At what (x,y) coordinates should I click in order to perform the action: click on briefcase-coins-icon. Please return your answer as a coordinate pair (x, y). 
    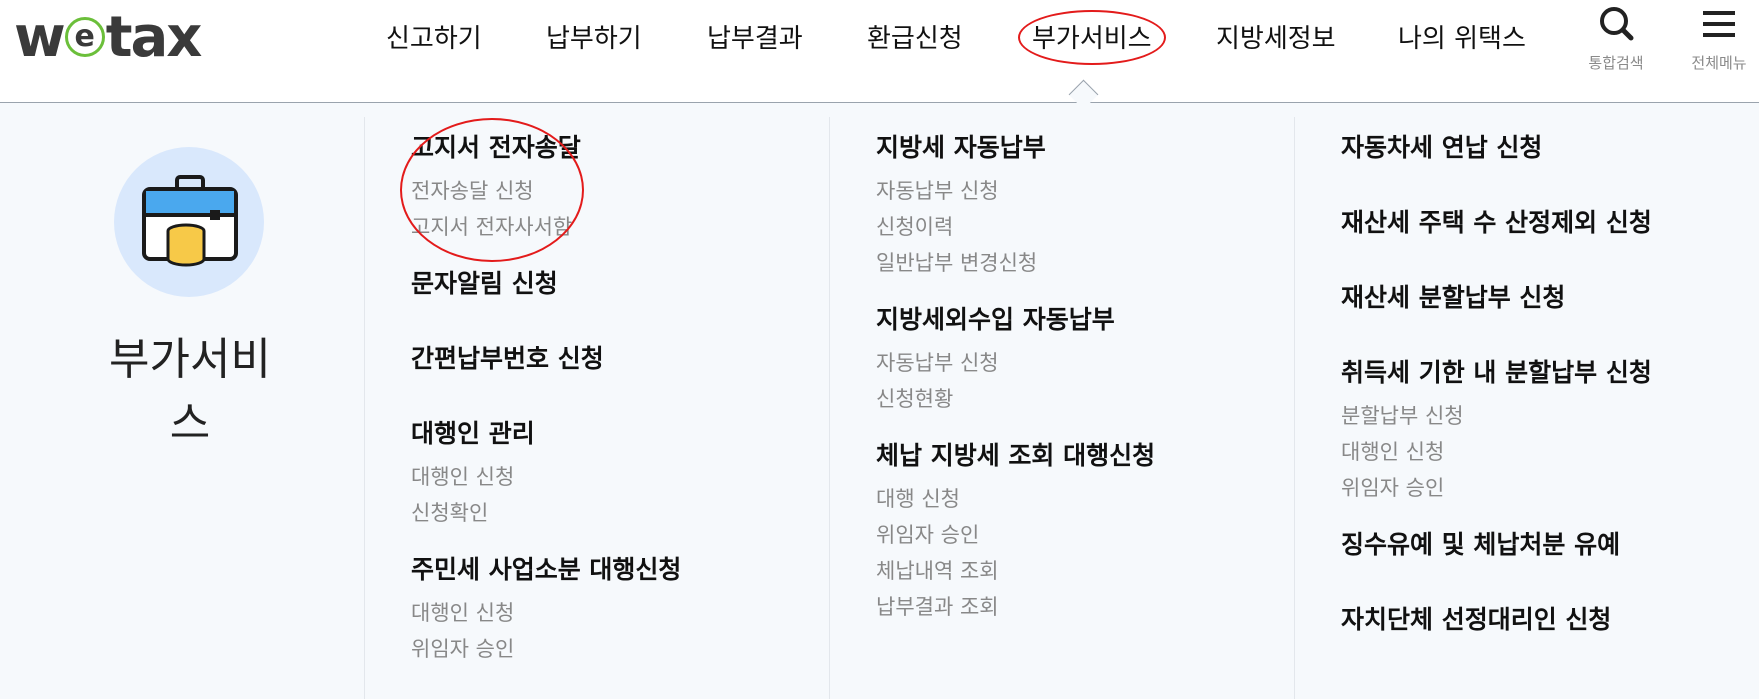
    Looking at the image, I should click on (190, 221).